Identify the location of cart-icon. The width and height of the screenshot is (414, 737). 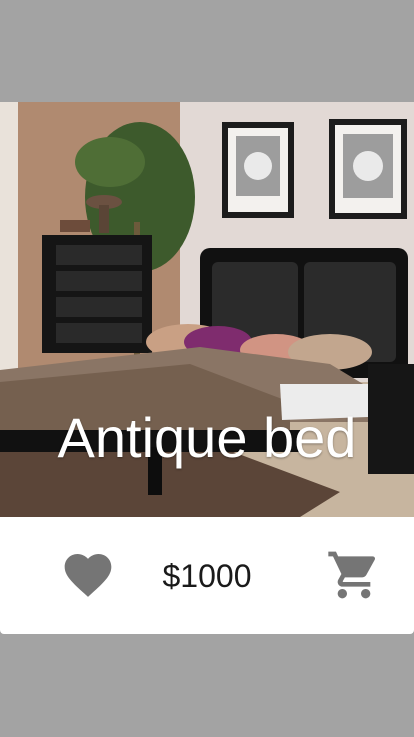
(352, 575).